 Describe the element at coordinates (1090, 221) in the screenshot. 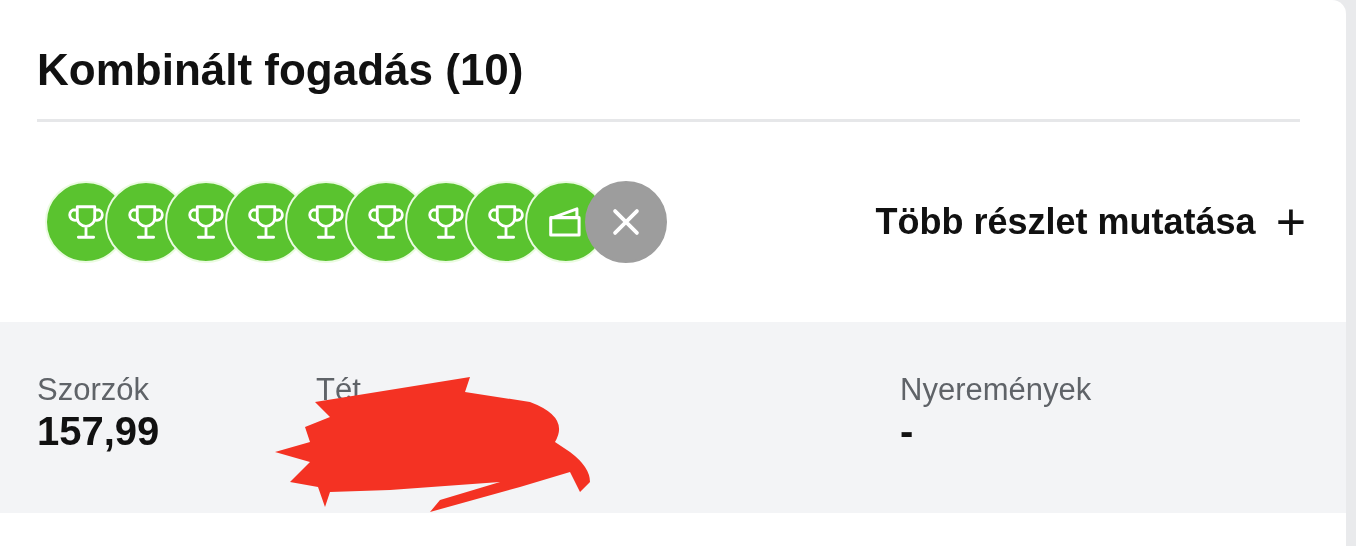

I see `more-details-toggle: Több részlet mutatása +` at that location.